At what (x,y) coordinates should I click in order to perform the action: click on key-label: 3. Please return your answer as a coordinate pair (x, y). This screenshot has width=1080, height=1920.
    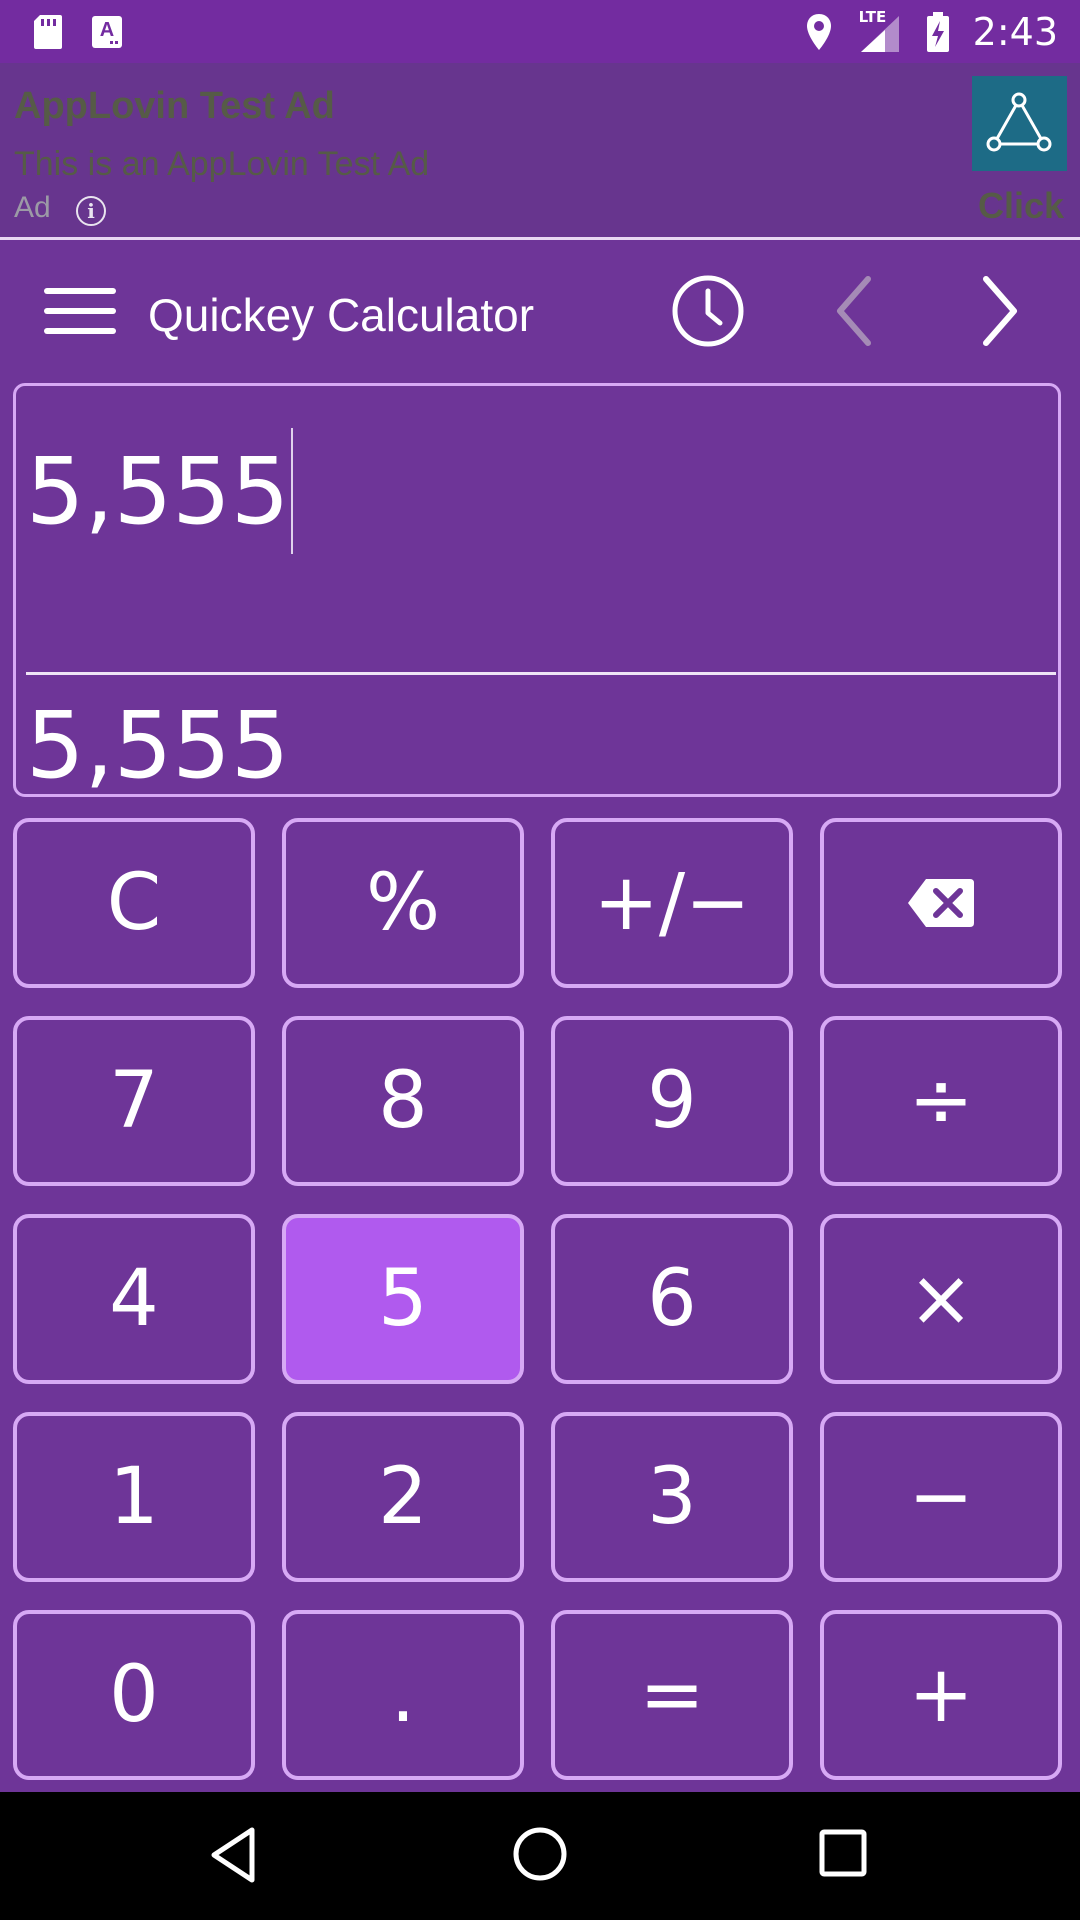
    Looking at the image, I should click on (672, 1497).